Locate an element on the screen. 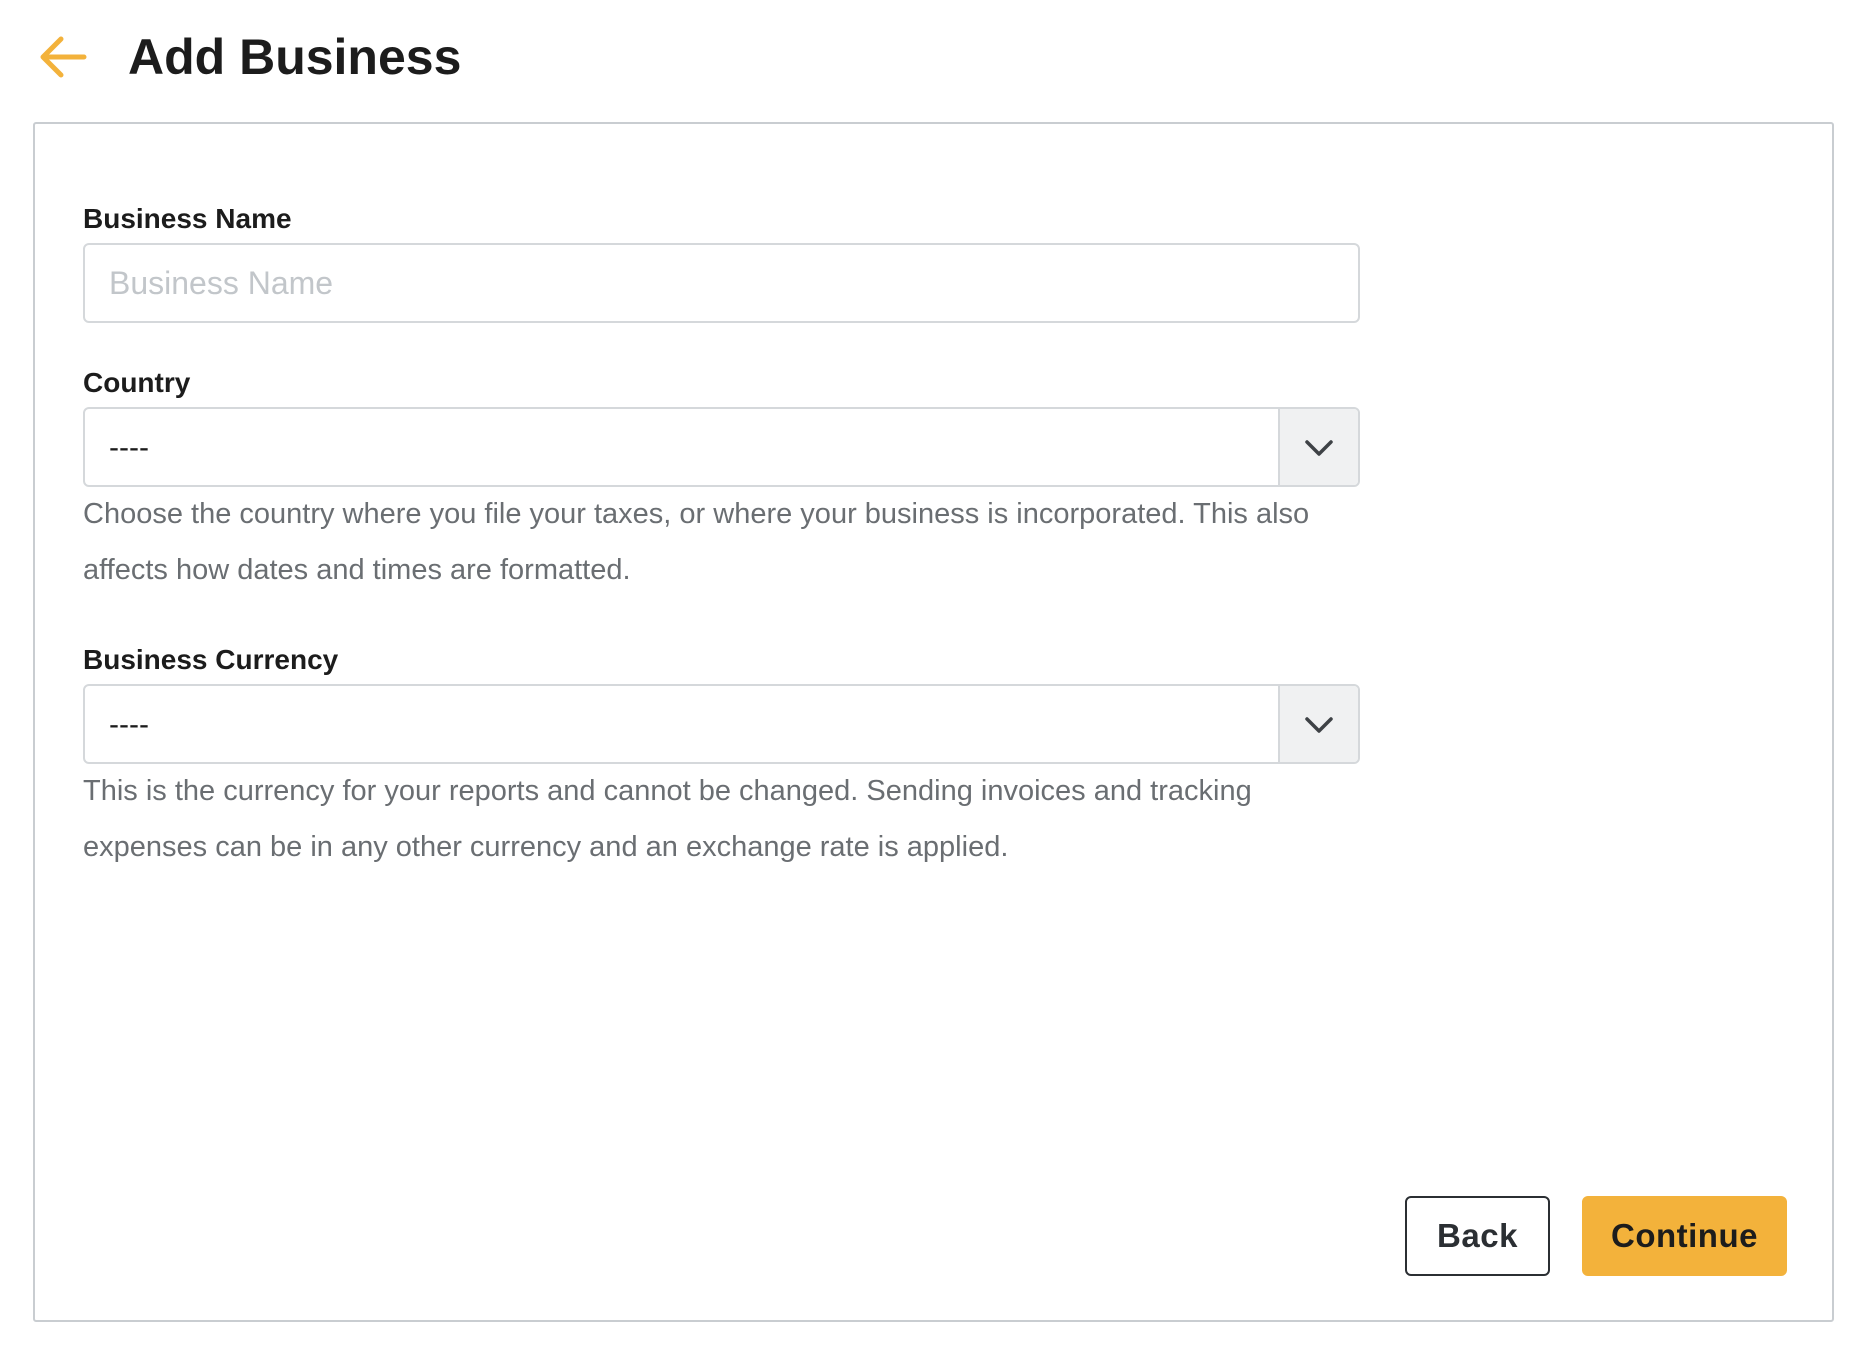 The image size is (1868, 1370). currency-dropdown-toggle is located at coordinates (1318, 724).